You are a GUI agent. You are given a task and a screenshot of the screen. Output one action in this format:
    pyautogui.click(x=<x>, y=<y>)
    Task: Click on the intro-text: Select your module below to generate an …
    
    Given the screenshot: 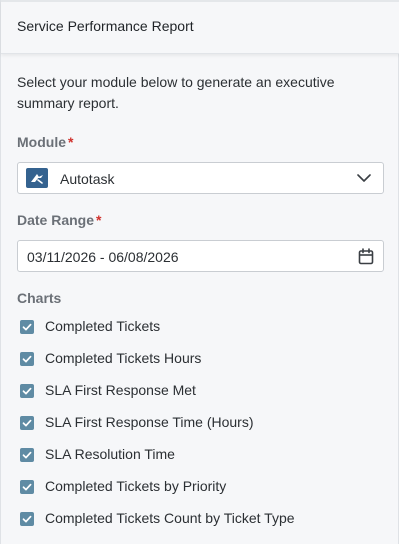 What is the action you would take?
    pyautogui.click(x=176, y=92)
    